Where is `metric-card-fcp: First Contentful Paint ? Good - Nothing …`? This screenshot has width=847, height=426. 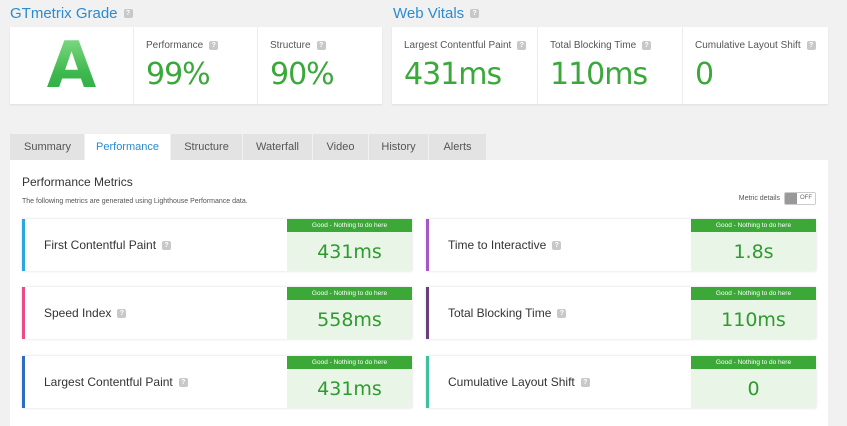 metric-card-fcp: First Contentful Paint ? Good - Nothing … is located at coordinates (217, 245).